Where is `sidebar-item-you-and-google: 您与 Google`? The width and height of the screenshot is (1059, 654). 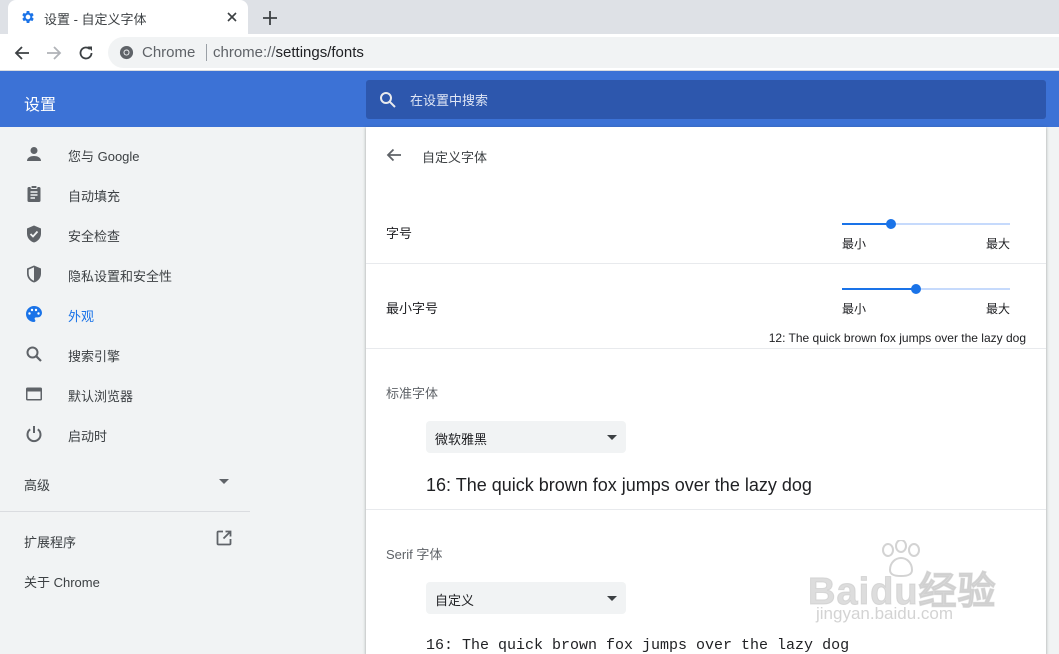 sidebar-item-you-and-google: 您与 Google is located at coordinates (125, 154).